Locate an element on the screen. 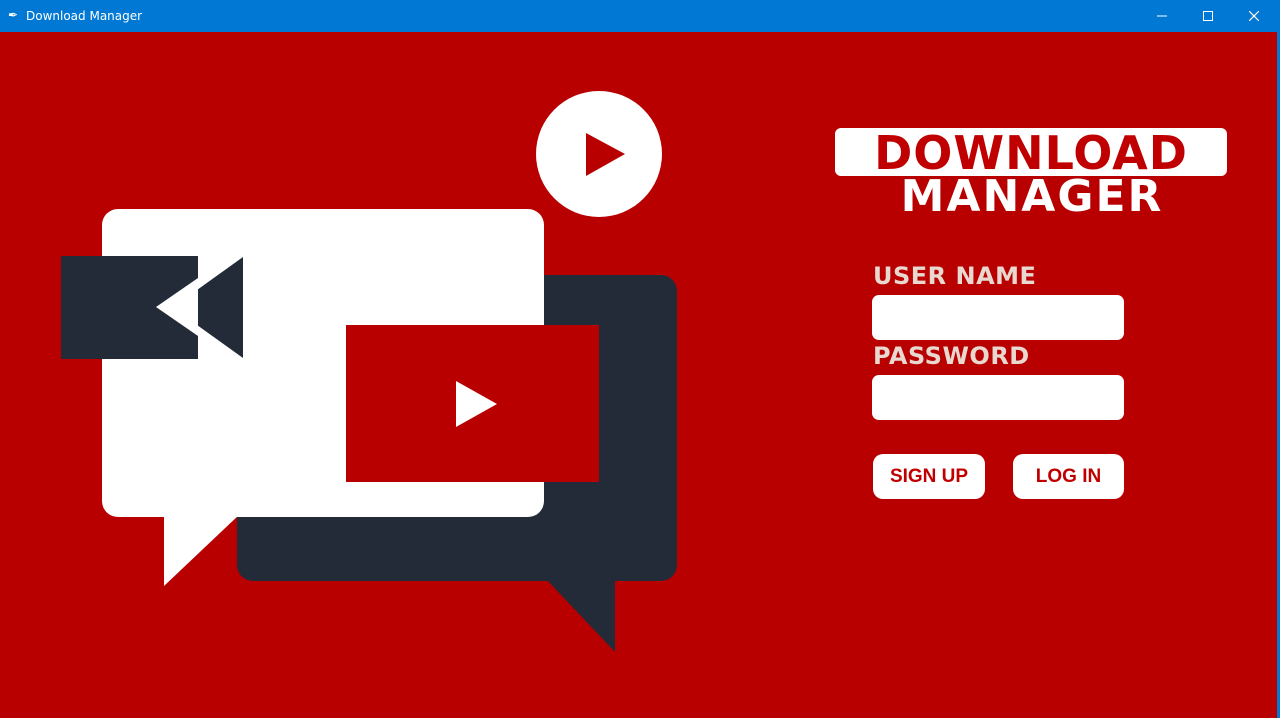 Image resolution: width=1280 pixels, height=718 pixels. sign-up-button: SIGN UP is located at coordinates (929, 476).